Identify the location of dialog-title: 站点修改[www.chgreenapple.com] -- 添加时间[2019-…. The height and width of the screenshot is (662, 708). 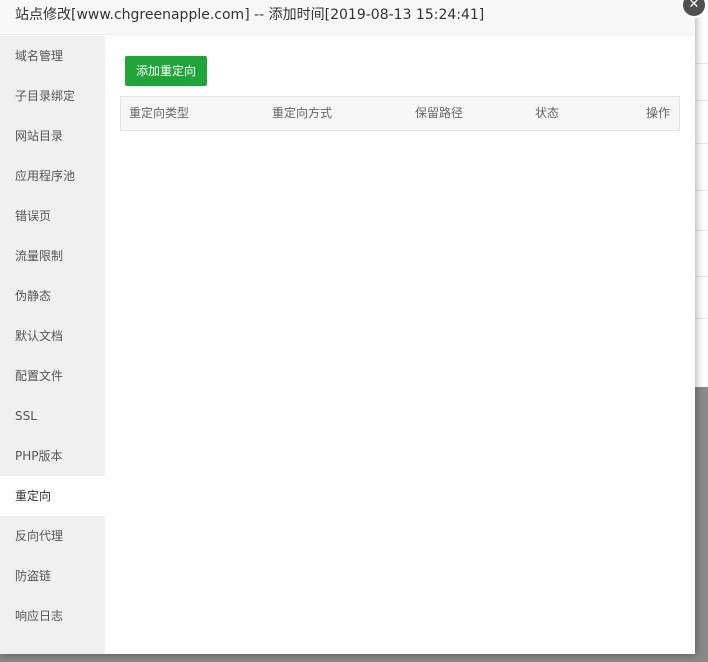
(347, 17).